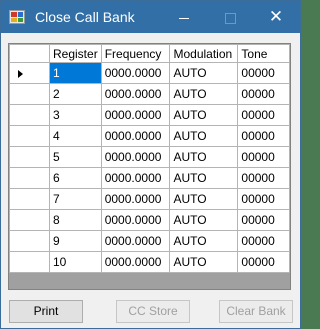 The height and width of the screenshot is (329, 320). I want to click on header-row: Register Frequency Modulation Tone, so click(149, 53).